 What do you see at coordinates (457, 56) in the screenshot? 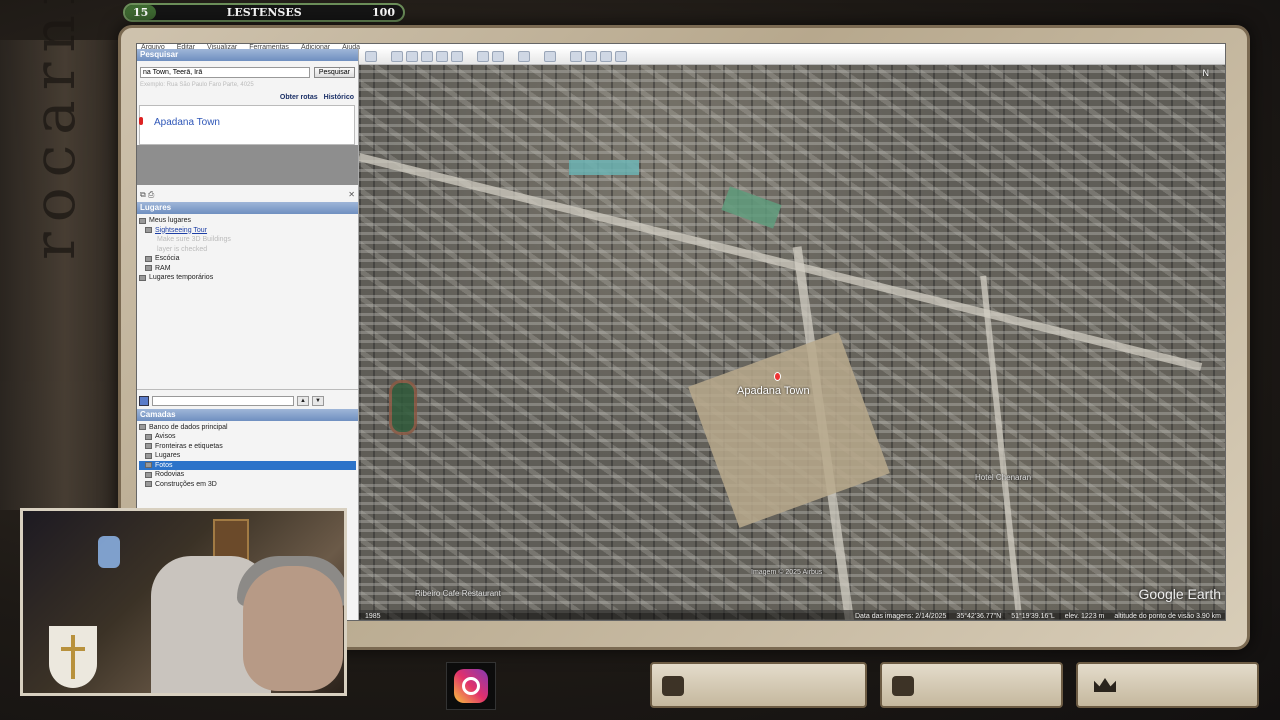
I see `tour-icon` at bounding box center [457, 56].